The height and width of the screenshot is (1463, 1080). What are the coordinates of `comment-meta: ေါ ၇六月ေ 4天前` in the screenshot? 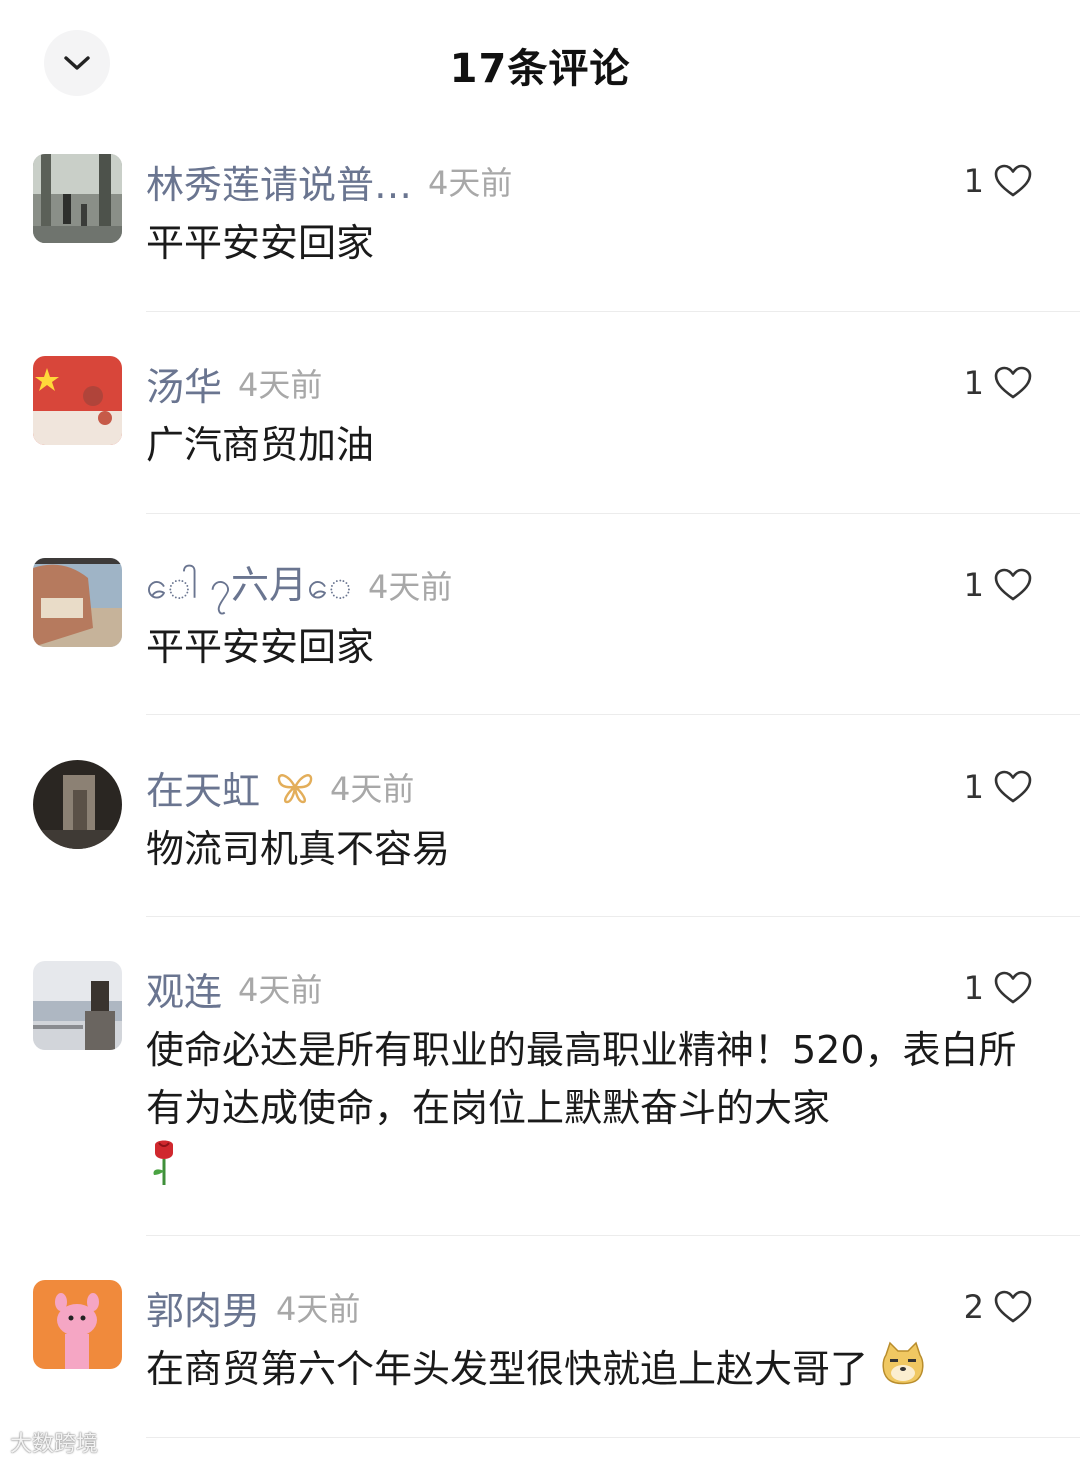 It's located at (299, 585).